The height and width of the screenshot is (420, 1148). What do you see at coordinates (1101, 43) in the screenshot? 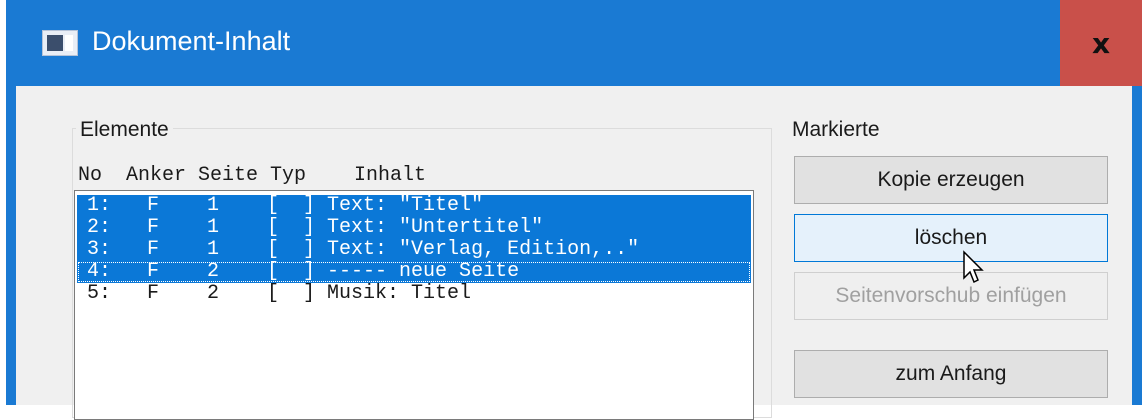
I see `close-button: x` at bounding box center [1101, 43].